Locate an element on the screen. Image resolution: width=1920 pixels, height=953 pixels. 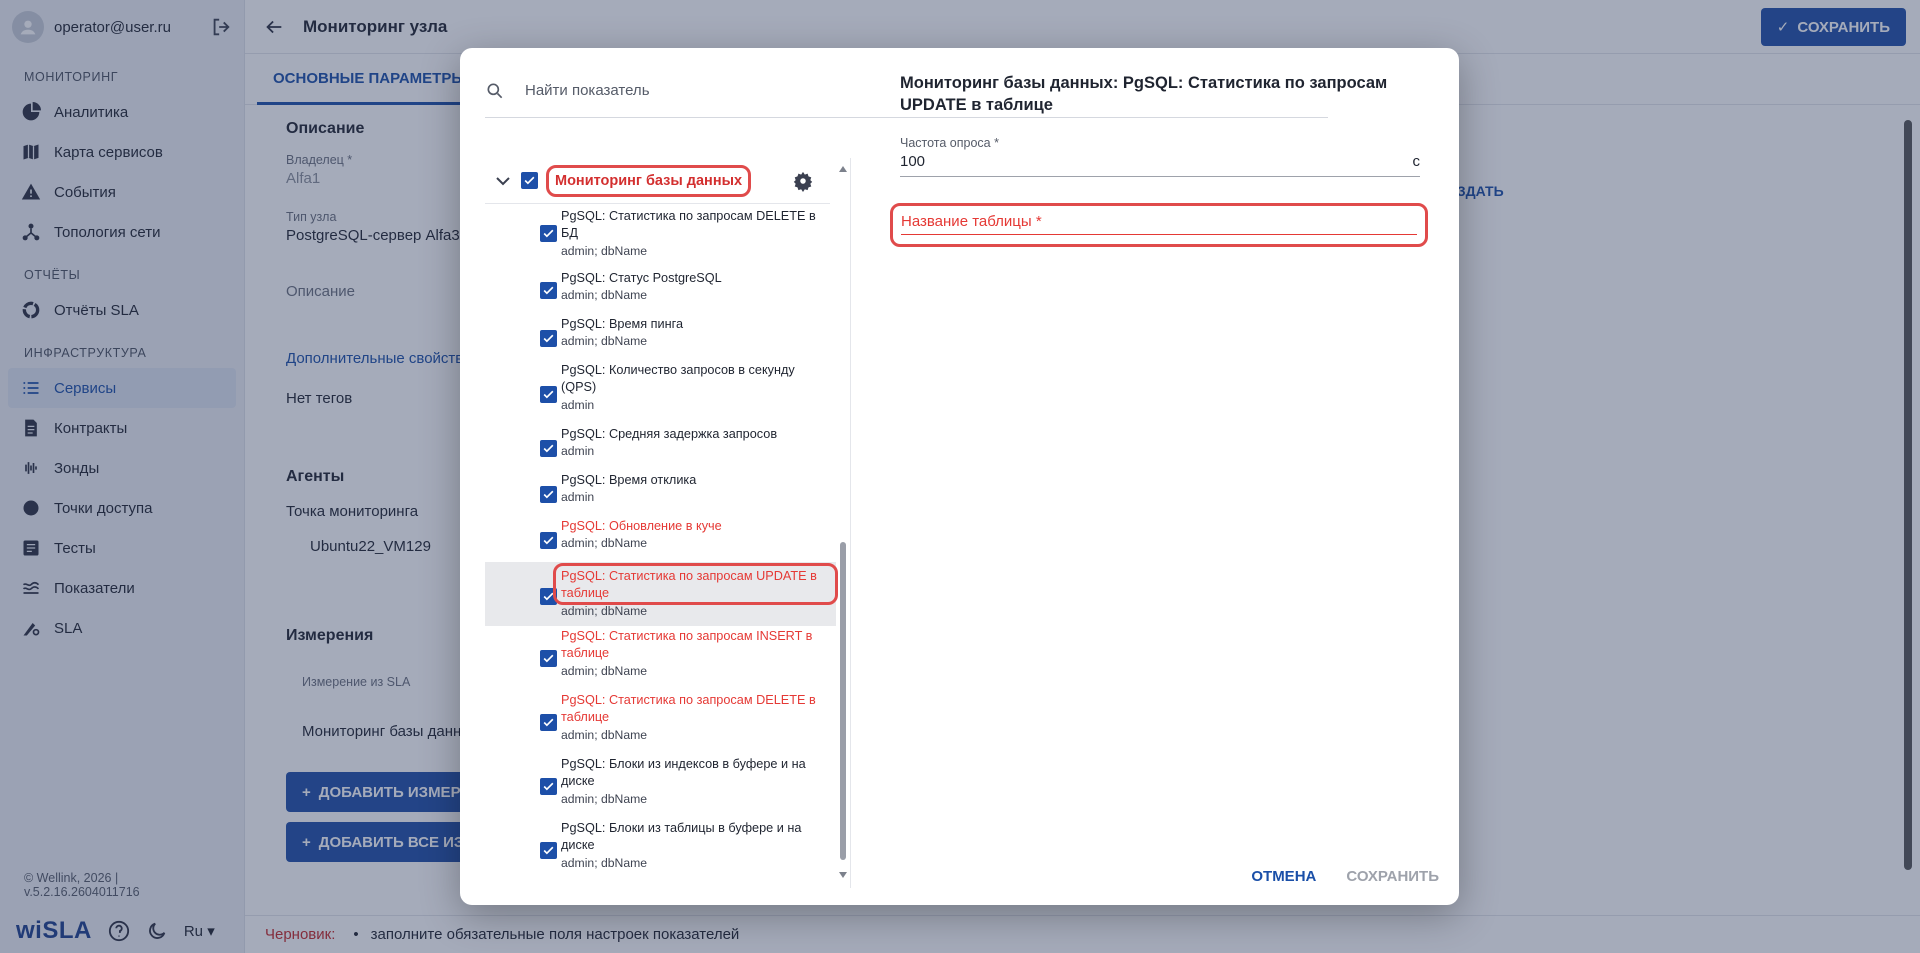
list-item: PgSQL: Время пинга admin; dbName is located at coordinates (660, 337).